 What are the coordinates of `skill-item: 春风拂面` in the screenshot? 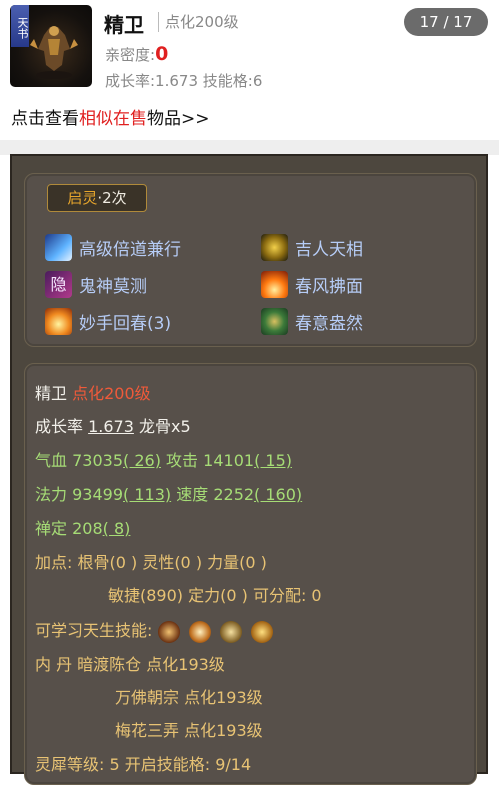 It's located at (312, 284).